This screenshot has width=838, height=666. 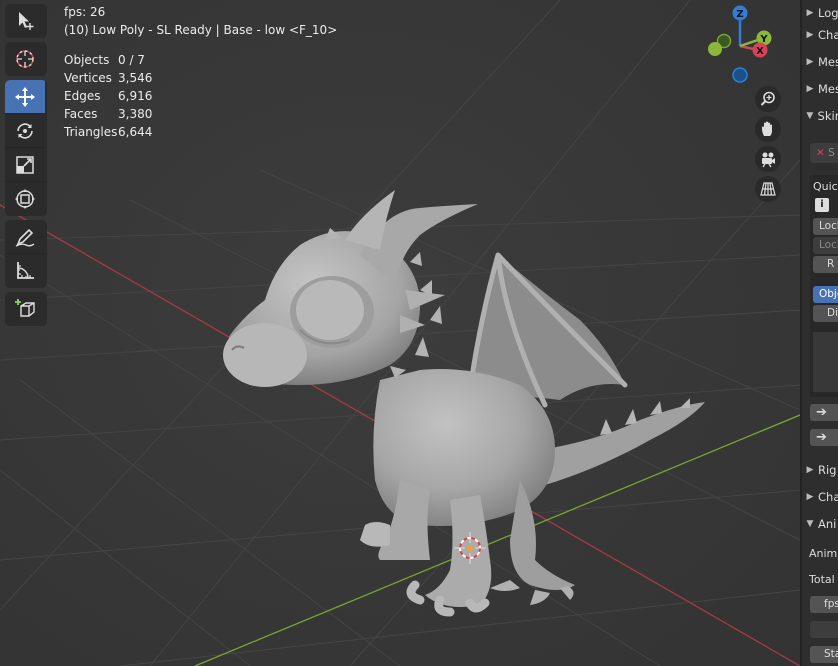 What do you see at coordinates (825, 245) in the screenshot?
I see `lock-button-2: Lock` at bounding box center [825, 245].